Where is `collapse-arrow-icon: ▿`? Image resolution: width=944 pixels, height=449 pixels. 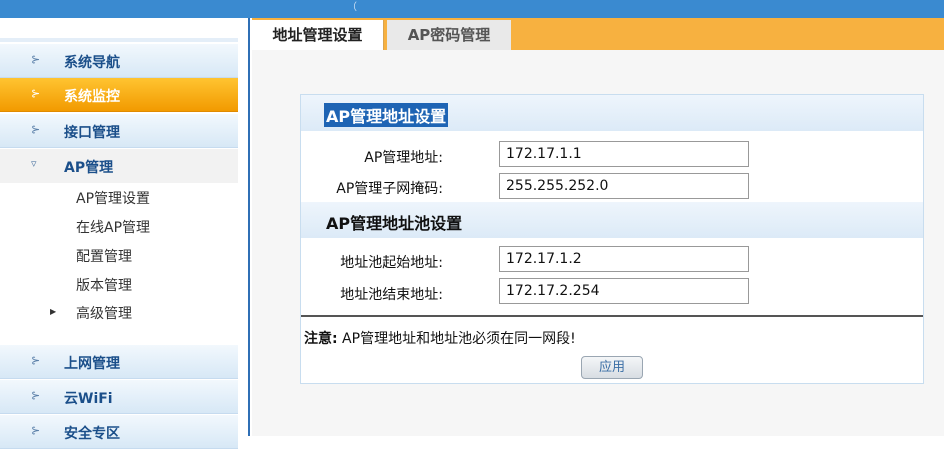 collapse-arrow-icon: ▿ is located at coordinates (33, 163).